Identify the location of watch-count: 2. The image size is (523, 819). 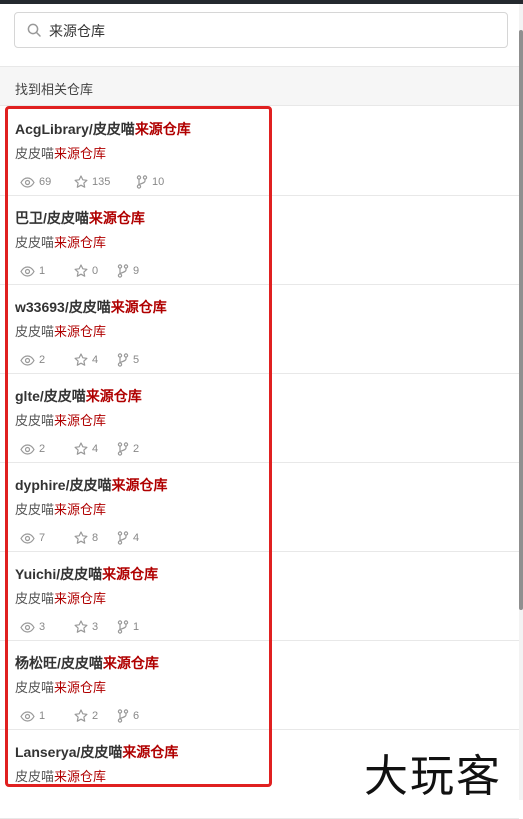
(42, 360).